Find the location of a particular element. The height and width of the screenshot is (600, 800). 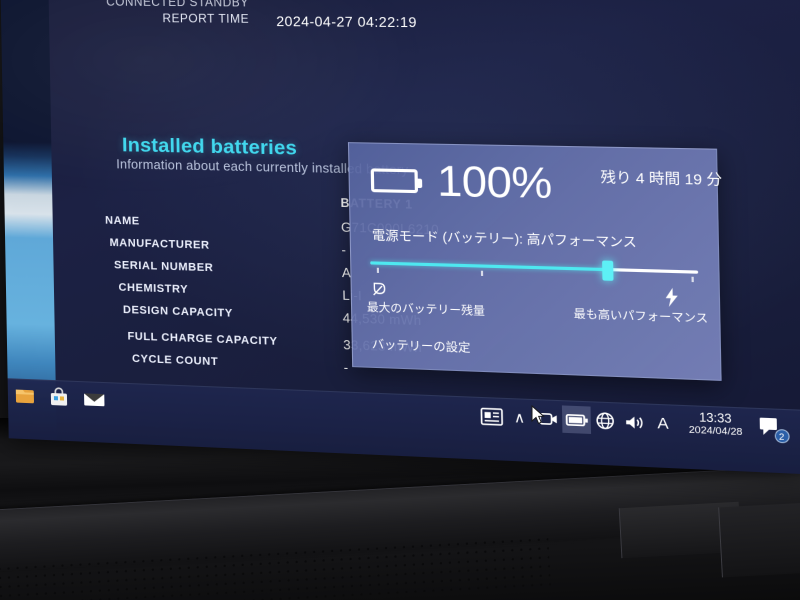

chevron-up-glyph: ∧ is located at coordinates (519, 417).